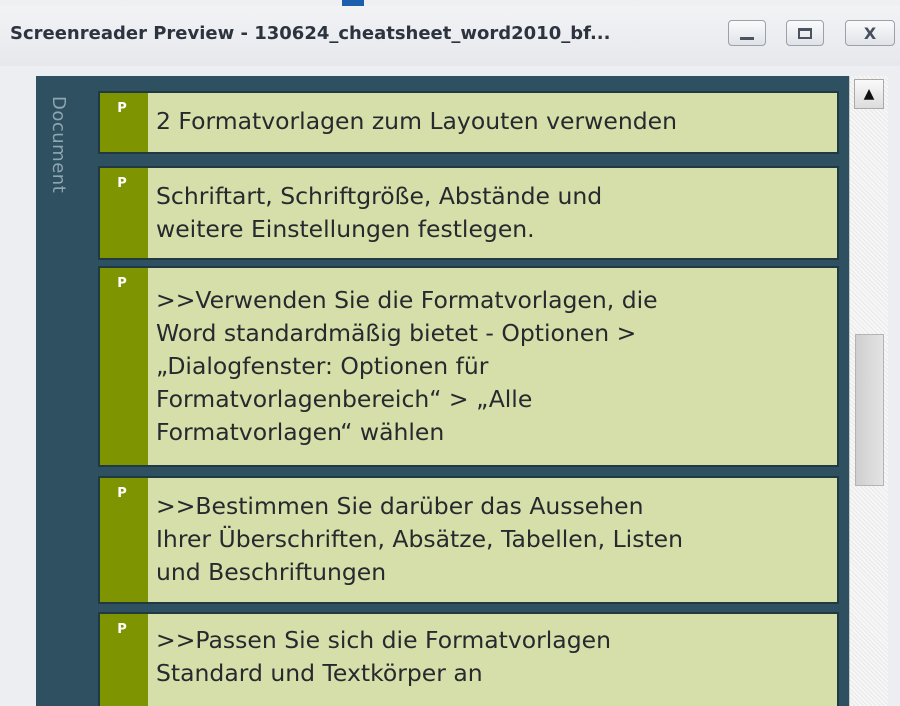 This screenshot has height=706, width=900. What do you see at coordinates (747, 38) in the screenshot?
I see `minimize-icon` at bounding box center [747, 38].